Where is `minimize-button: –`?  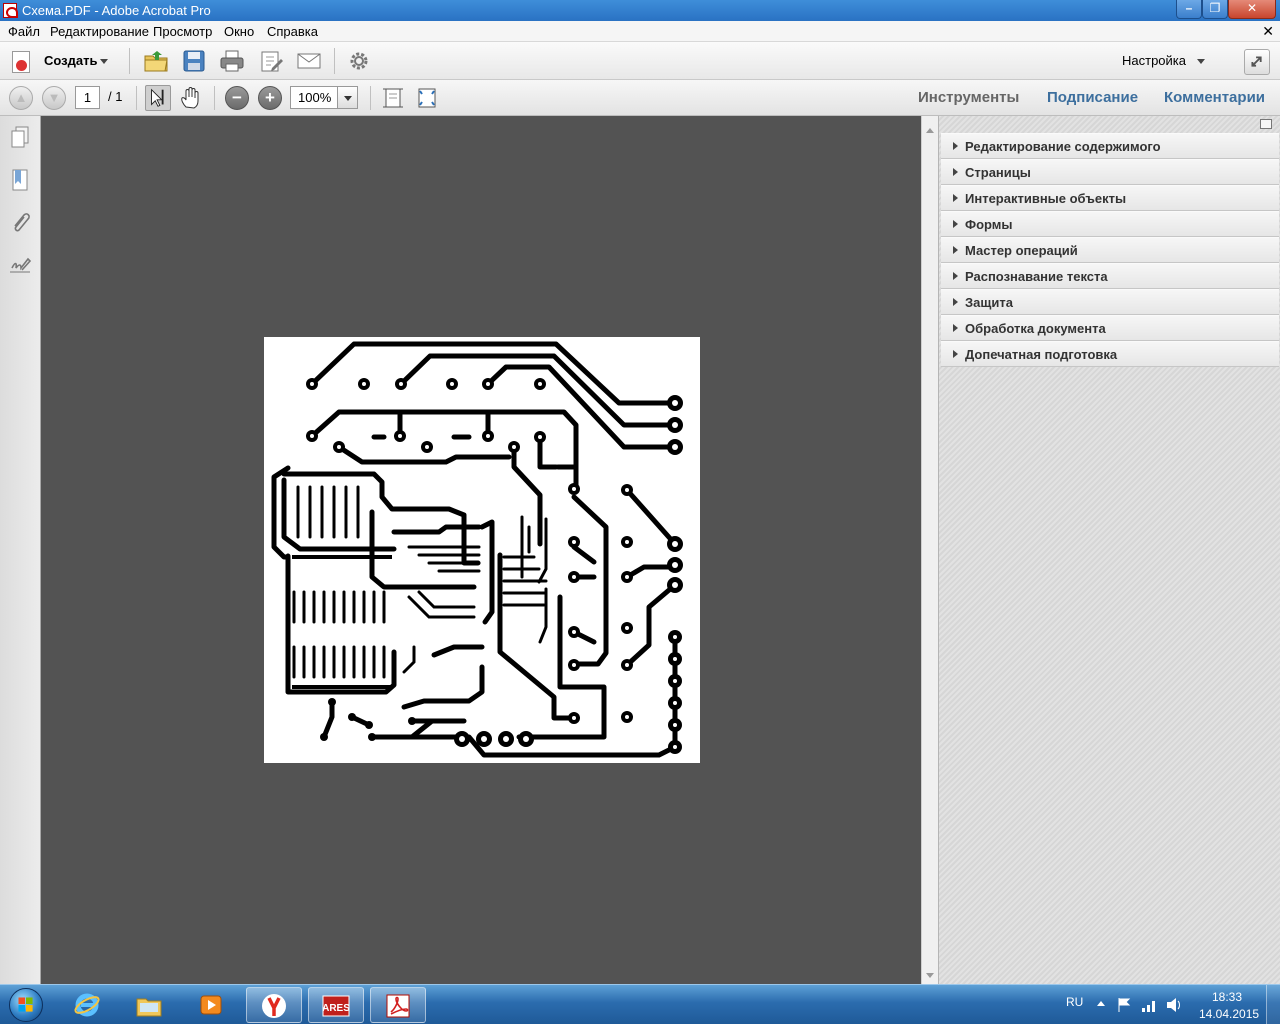 minimize-button: – is located at coordinates (1189, 9).